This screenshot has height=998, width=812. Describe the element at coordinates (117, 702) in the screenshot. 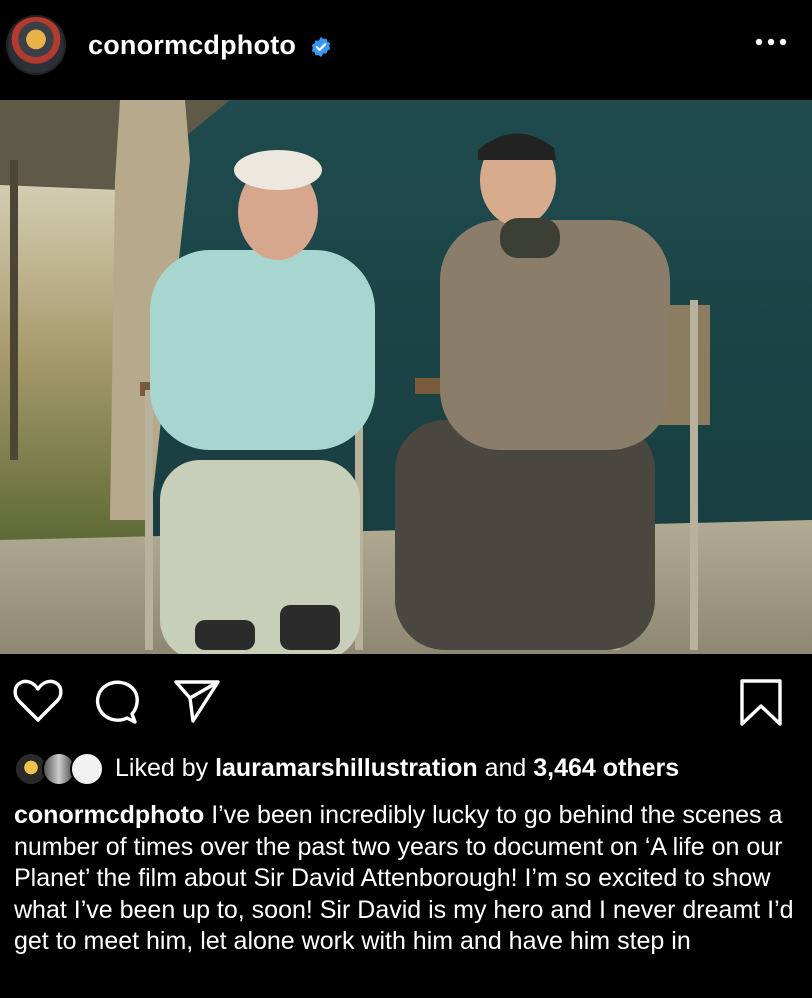

I see `comment-bubble-icon` at that location.